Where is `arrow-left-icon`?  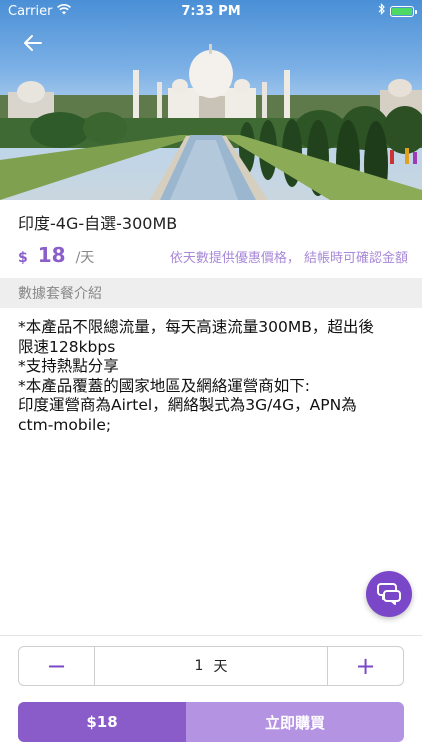 arrow-left-icon is located at coordinates (33, 43).